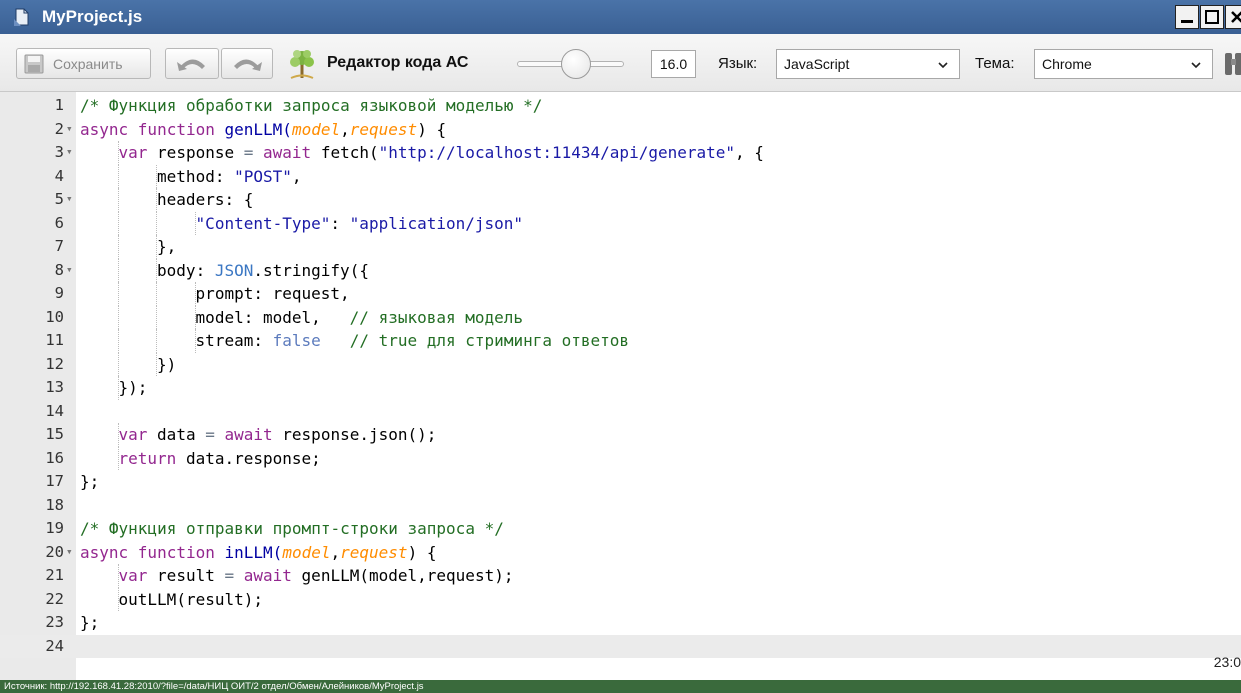 This screenshot has height=693, width=1241. Describe the element at coordinates (273, 294) in the screenshot. I see `code-text: prompt: request,` at that location.